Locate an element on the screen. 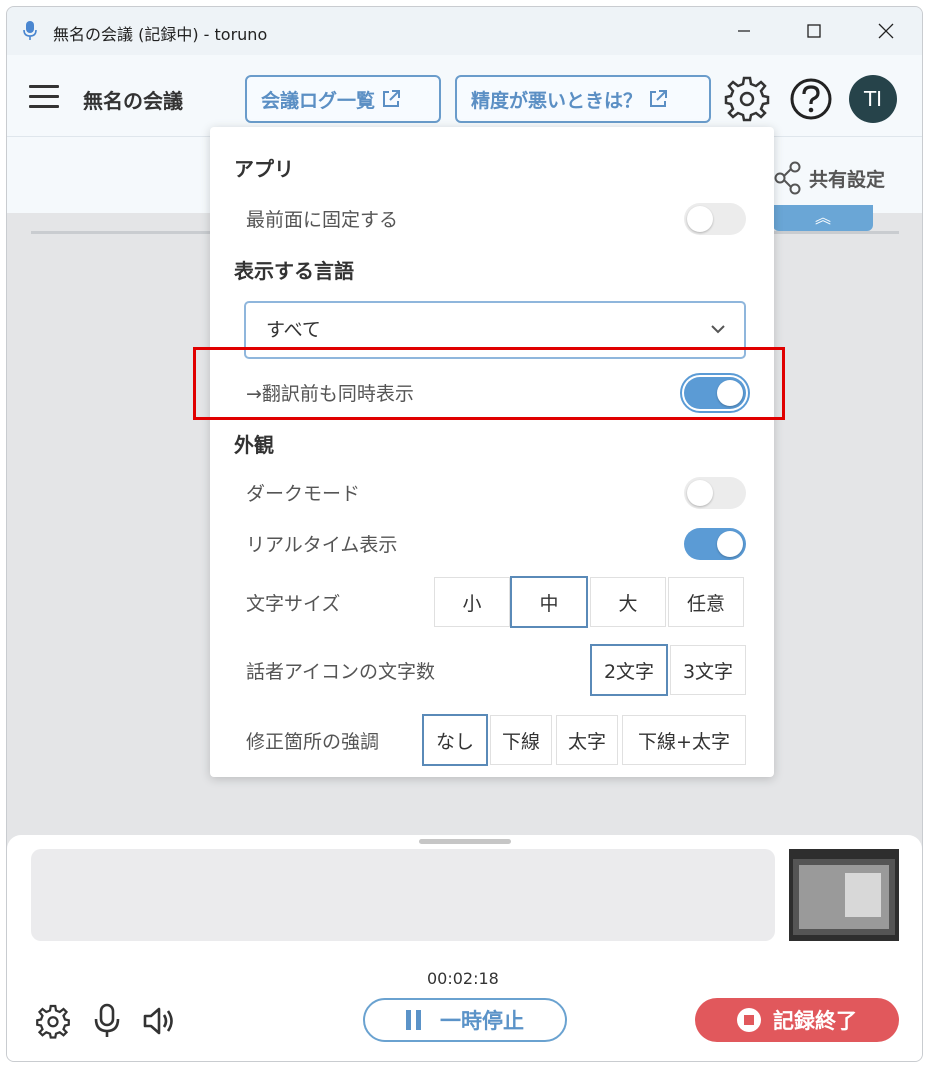 This screenshot has height=1067, width=930. appearance-section-title: 外観 is located at coordinates (254, 445).